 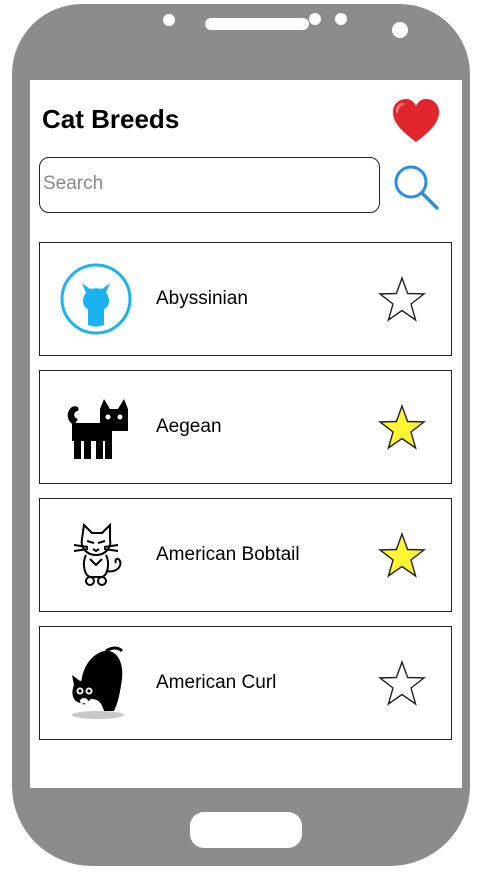 I want to click on breed-name: Aegean, so click(x=189, y=426).